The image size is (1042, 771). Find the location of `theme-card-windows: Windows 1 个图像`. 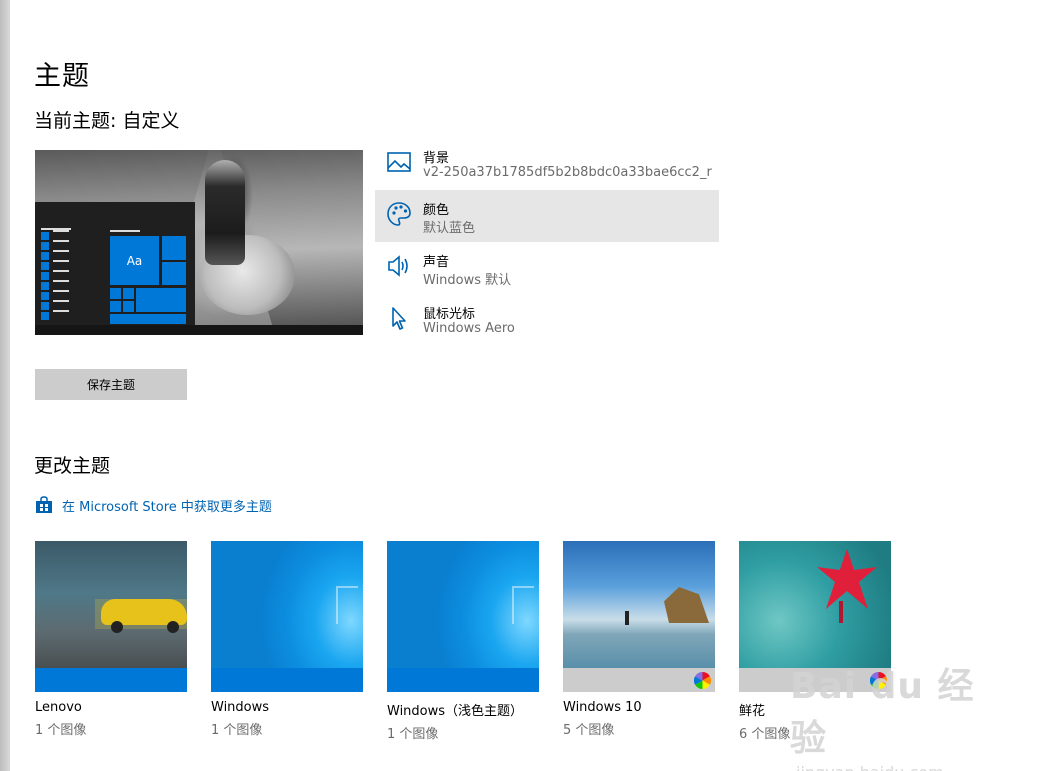

theme-card-windows: Windows 1 个图像 is located at coordinates (287, 639).